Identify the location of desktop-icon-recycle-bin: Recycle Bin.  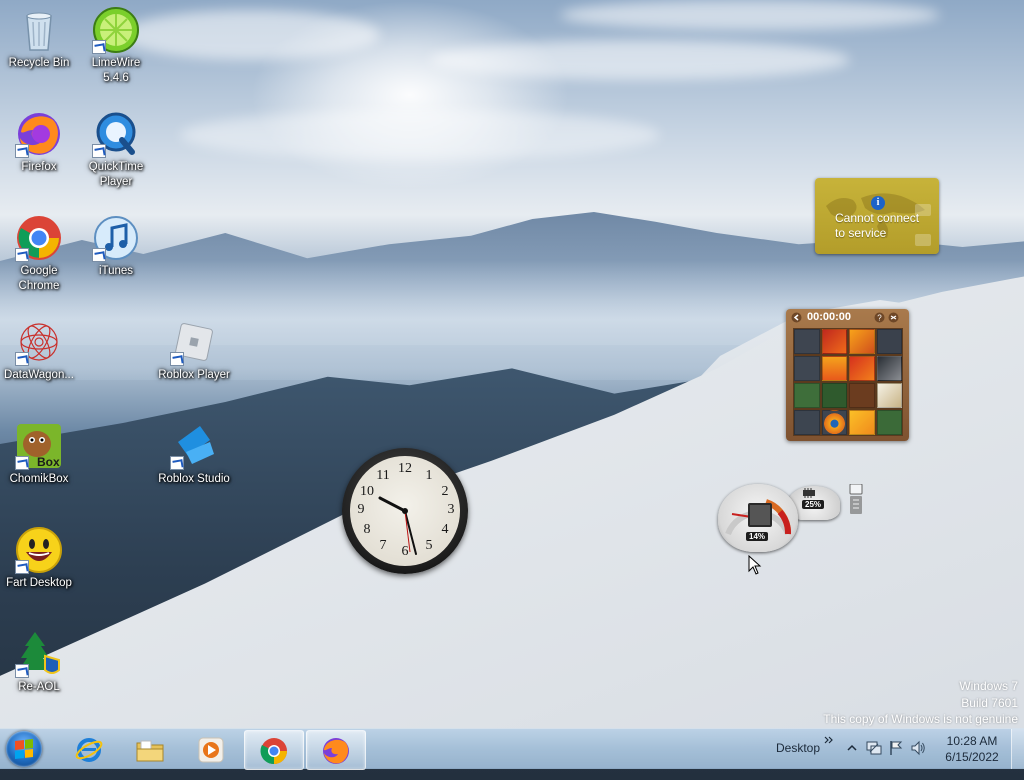
(39, 38).